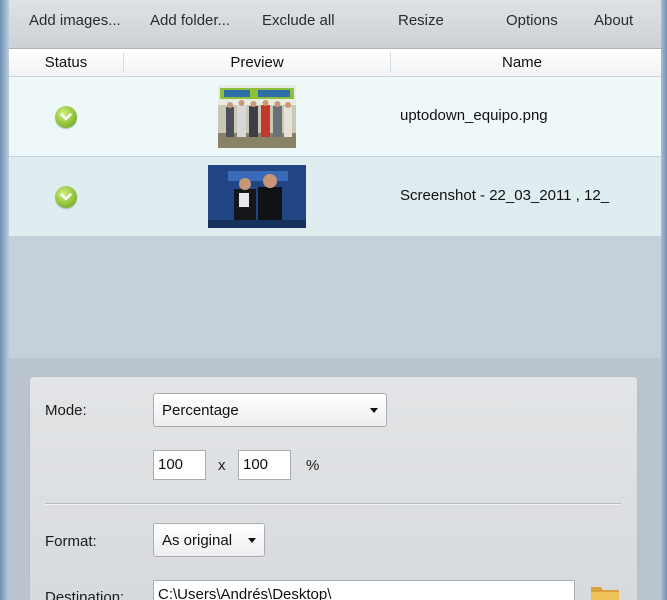 The width and height of the screenshot is (667, 600). What do you see at coordinates (71, 541) in the screenshot?
I see `format-label: Format:` at bounding box center [71, 541].